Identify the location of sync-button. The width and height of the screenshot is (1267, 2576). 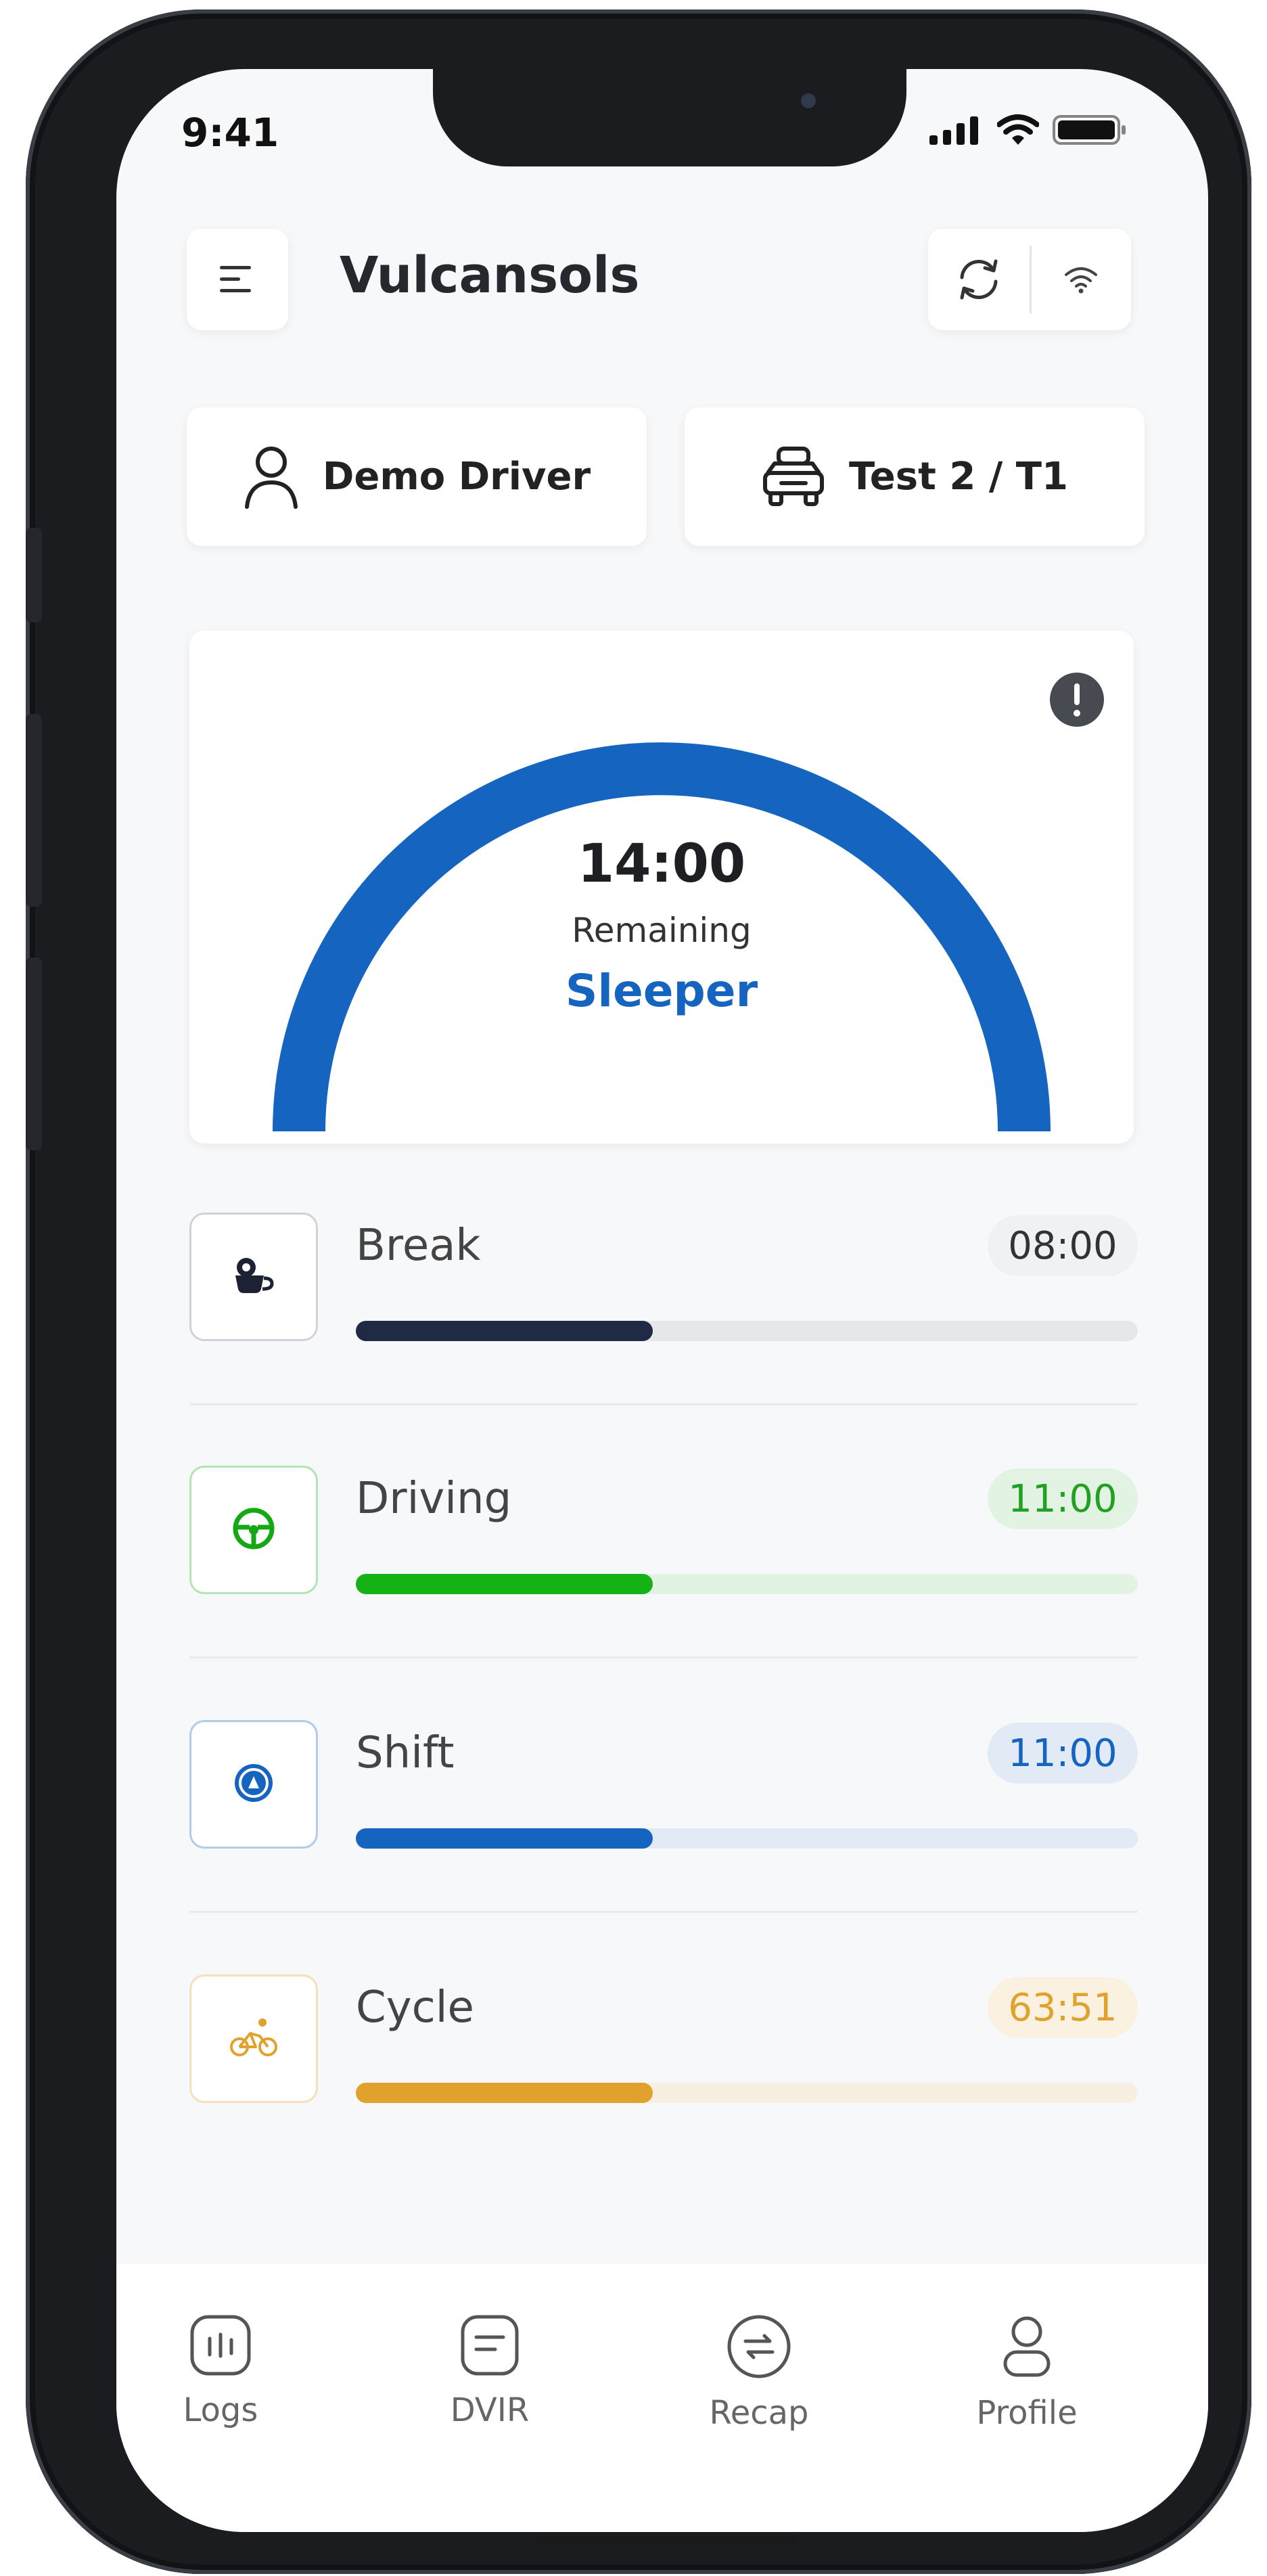
(979, 279).